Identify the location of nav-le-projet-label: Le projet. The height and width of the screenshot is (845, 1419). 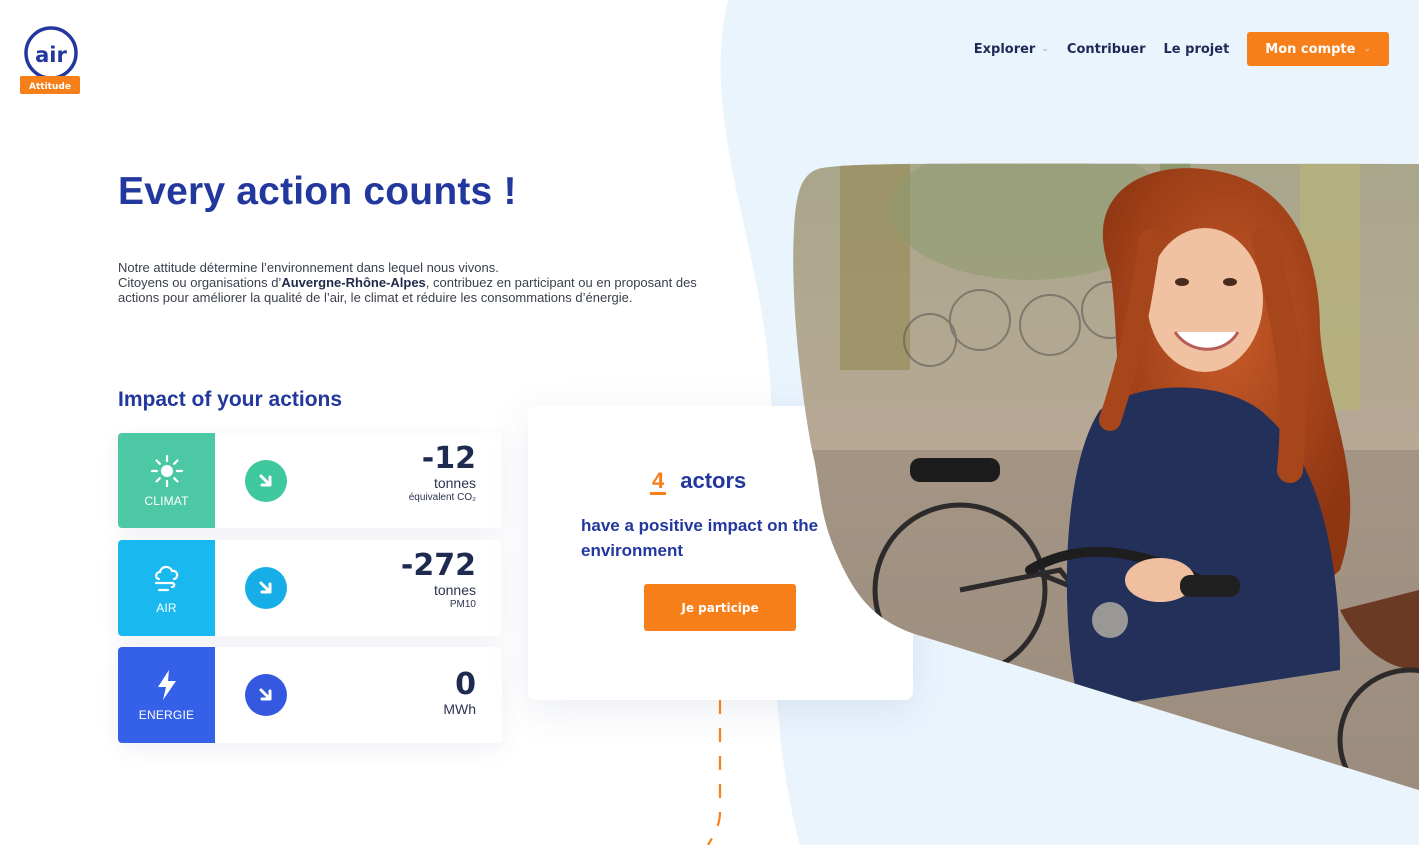
(1196, 49).